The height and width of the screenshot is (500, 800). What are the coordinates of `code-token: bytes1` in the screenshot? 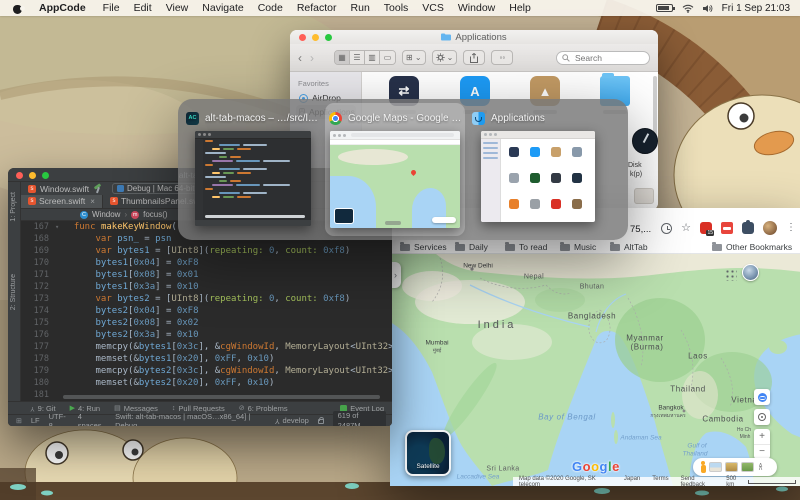 It's located at (112, 287).